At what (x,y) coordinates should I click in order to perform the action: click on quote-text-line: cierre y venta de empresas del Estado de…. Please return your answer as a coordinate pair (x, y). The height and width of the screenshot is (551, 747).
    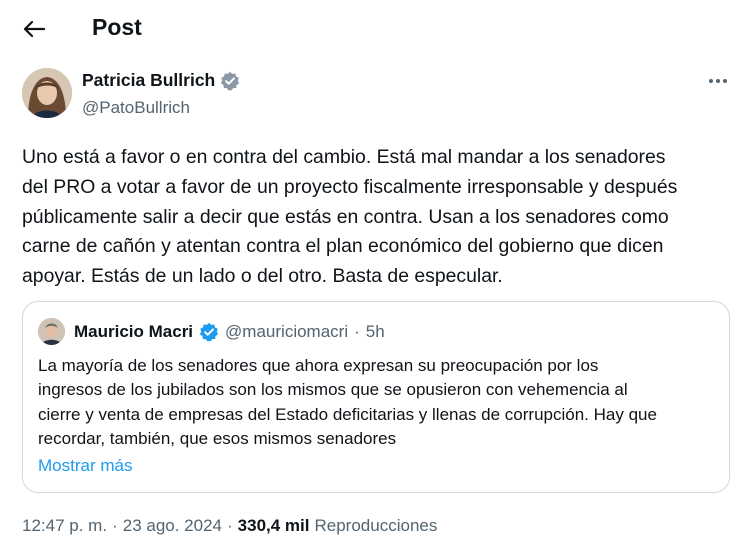
    Looking at the image, I should click on (347, 414).